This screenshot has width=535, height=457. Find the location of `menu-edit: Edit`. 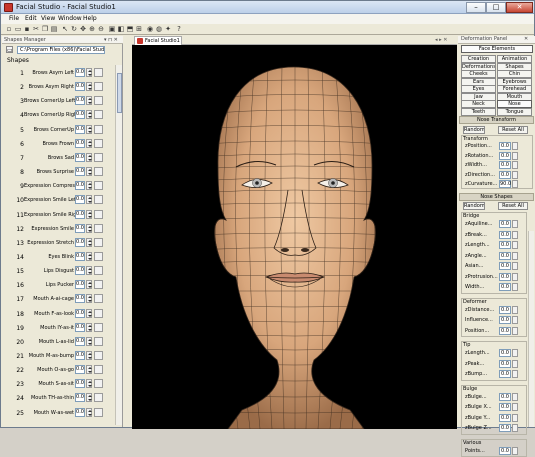

menu-edit: Edit is located at coordinates (31, 18).